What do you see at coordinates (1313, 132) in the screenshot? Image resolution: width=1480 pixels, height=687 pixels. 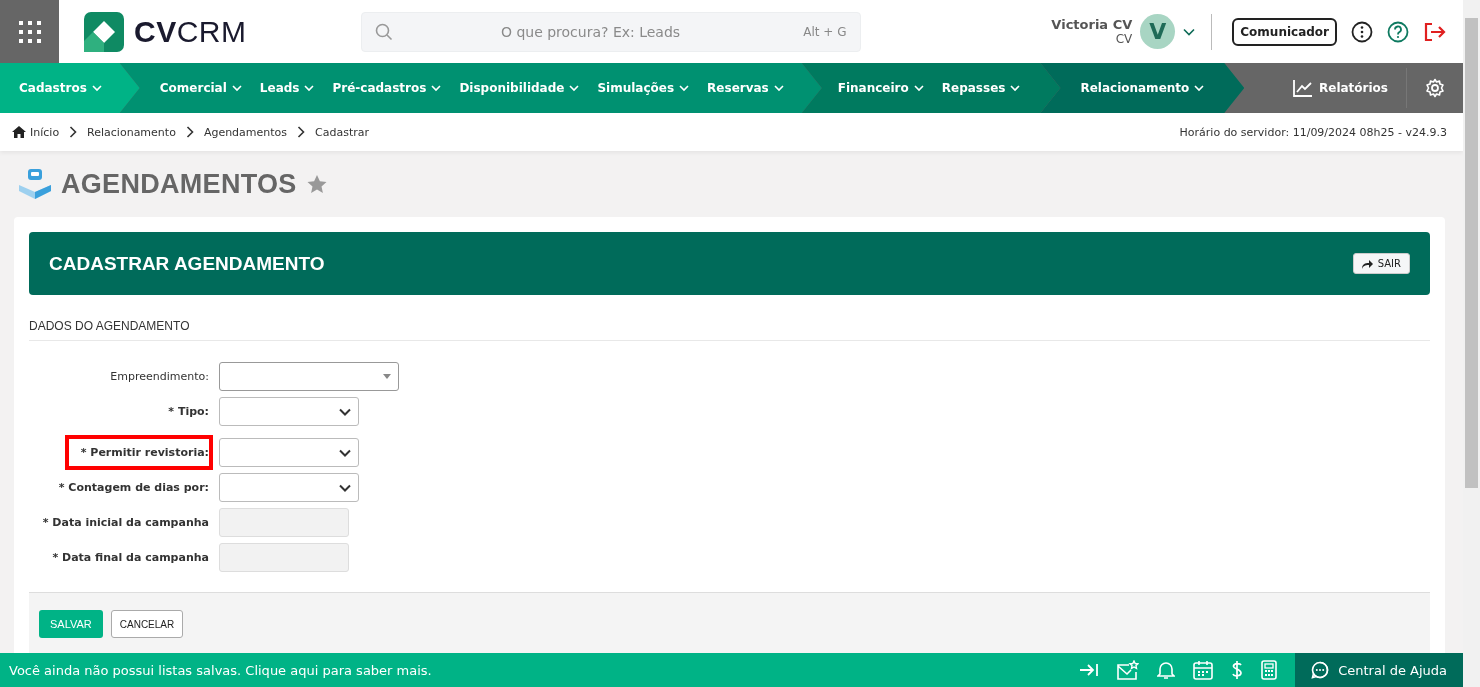 I see `server-time: Horário do servidor: 11/09/2024 08h25 - v24.9.3` at bounding box center [1313, 132].